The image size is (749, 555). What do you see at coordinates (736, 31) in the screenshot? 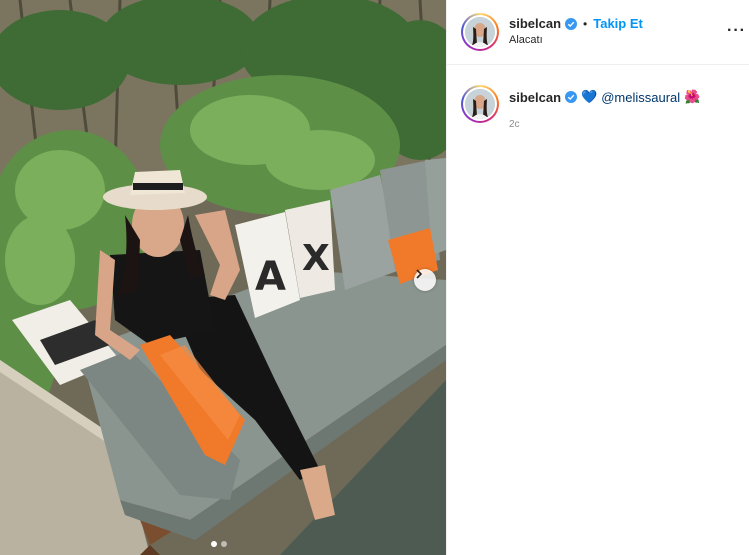
I see `more-options-icon: ···` at bounding box center [736, 31].